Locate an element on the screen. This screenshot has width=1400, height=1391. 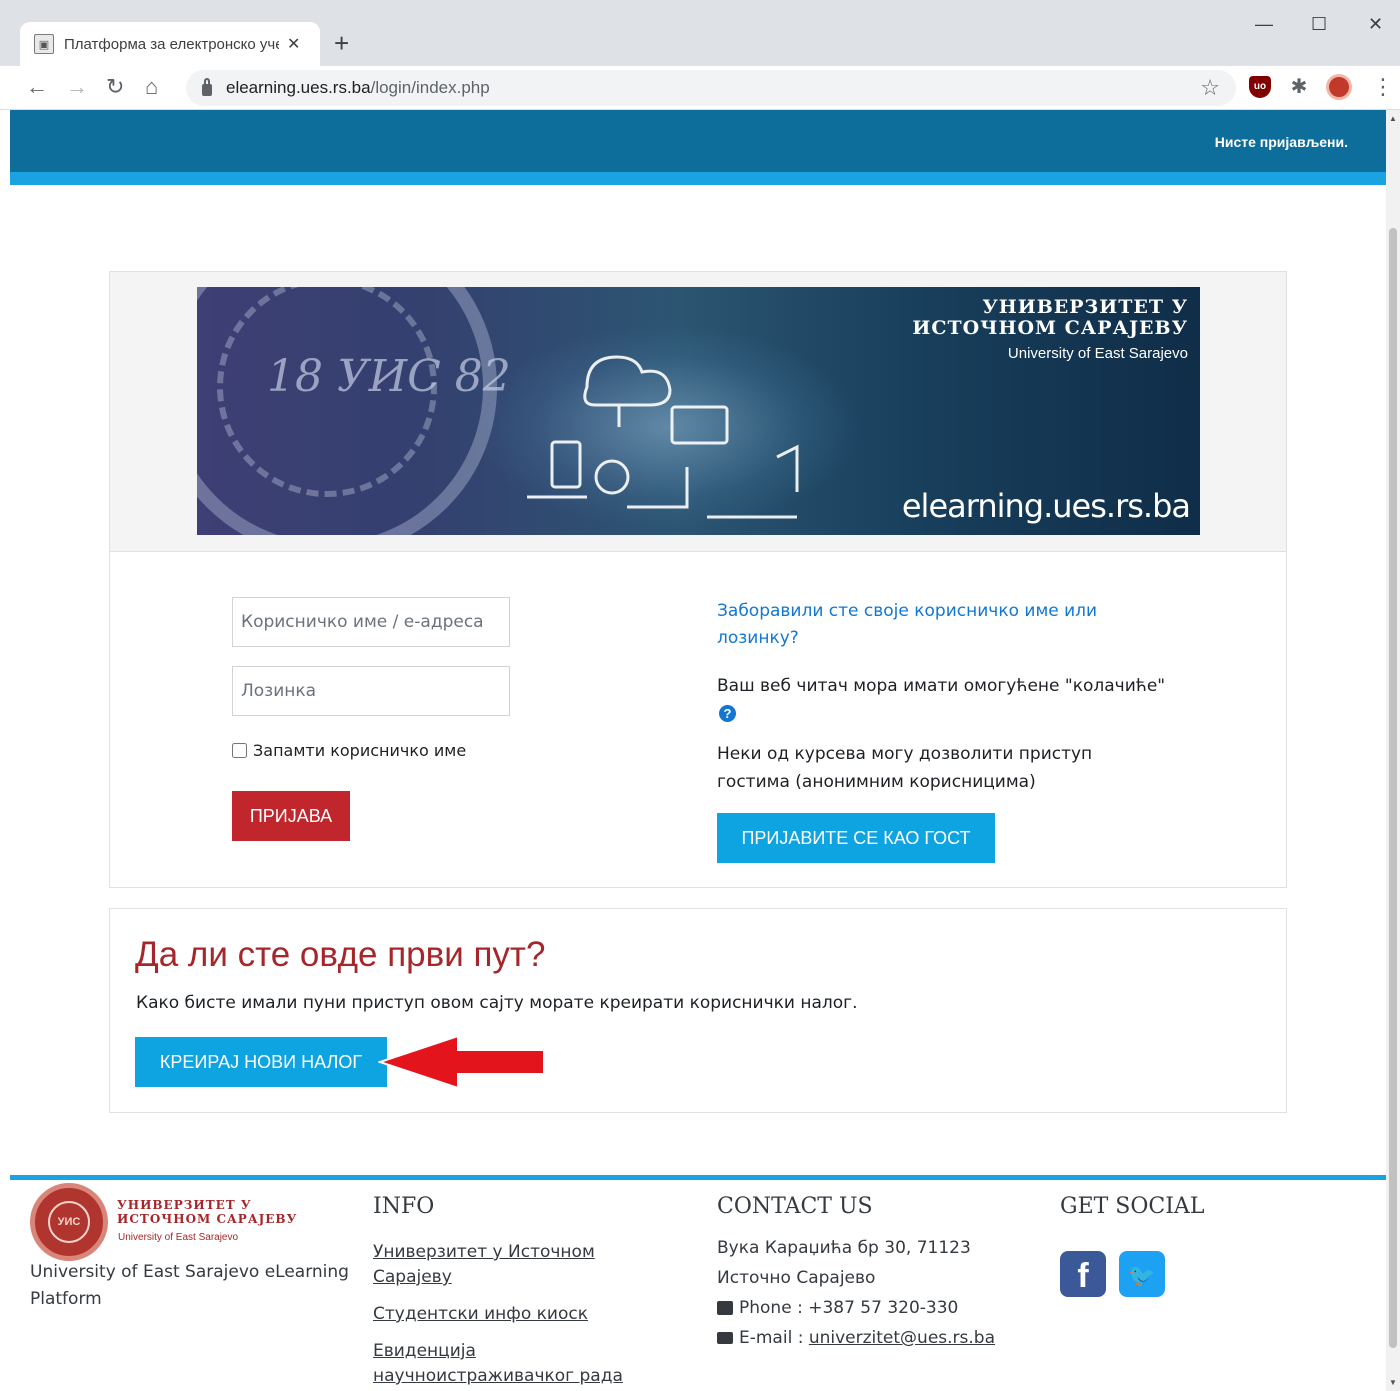
footer-link-university: Универзитет у Источном Сарајеву is located at coordinates (498, 1265).